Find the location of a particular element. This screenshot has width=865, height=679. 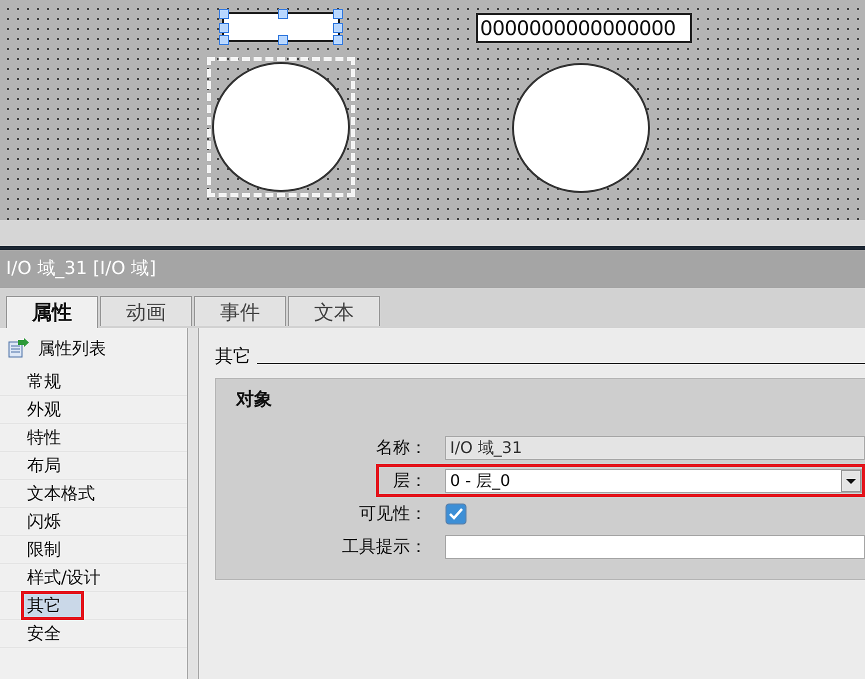

property-label: 工具提示： is located at coordinates (384, 547).